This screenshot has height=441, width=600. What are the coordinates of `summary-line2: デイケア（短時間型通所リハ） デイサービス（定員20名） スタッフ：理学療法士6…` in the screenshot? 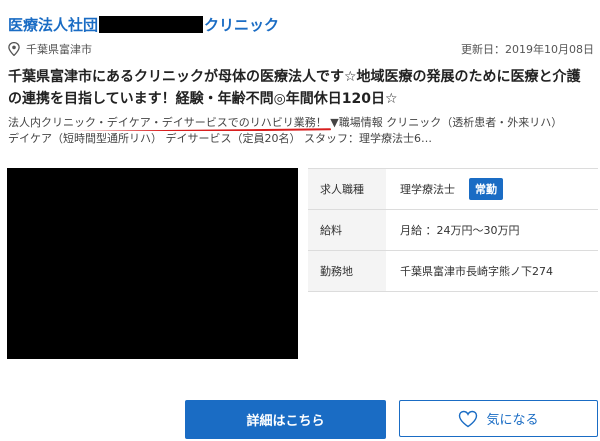 It's located at (220, 138).